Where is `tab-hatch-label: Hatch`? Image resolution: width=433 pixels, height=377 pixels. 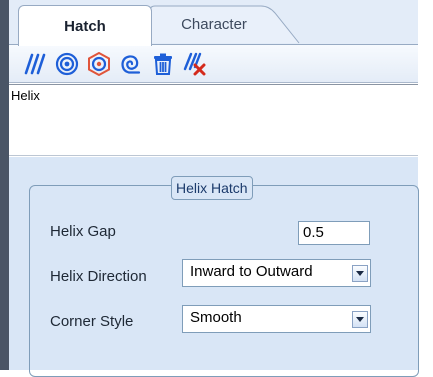
tab-hatch-label: Hatch is located at coordinates (85, 26).